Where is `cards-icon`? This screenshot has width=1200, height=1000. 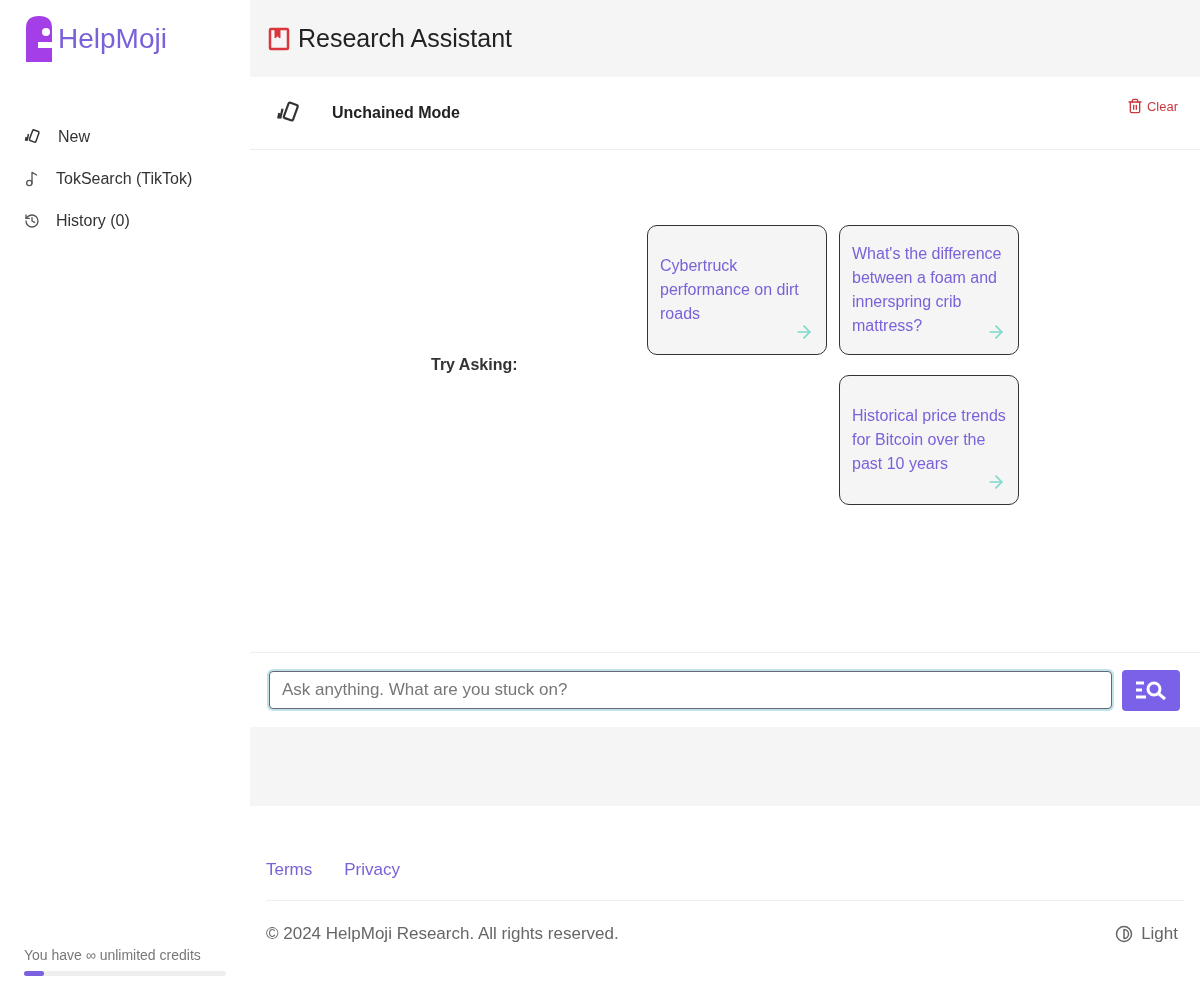 cards-icon is located at coordinates (33, 137).